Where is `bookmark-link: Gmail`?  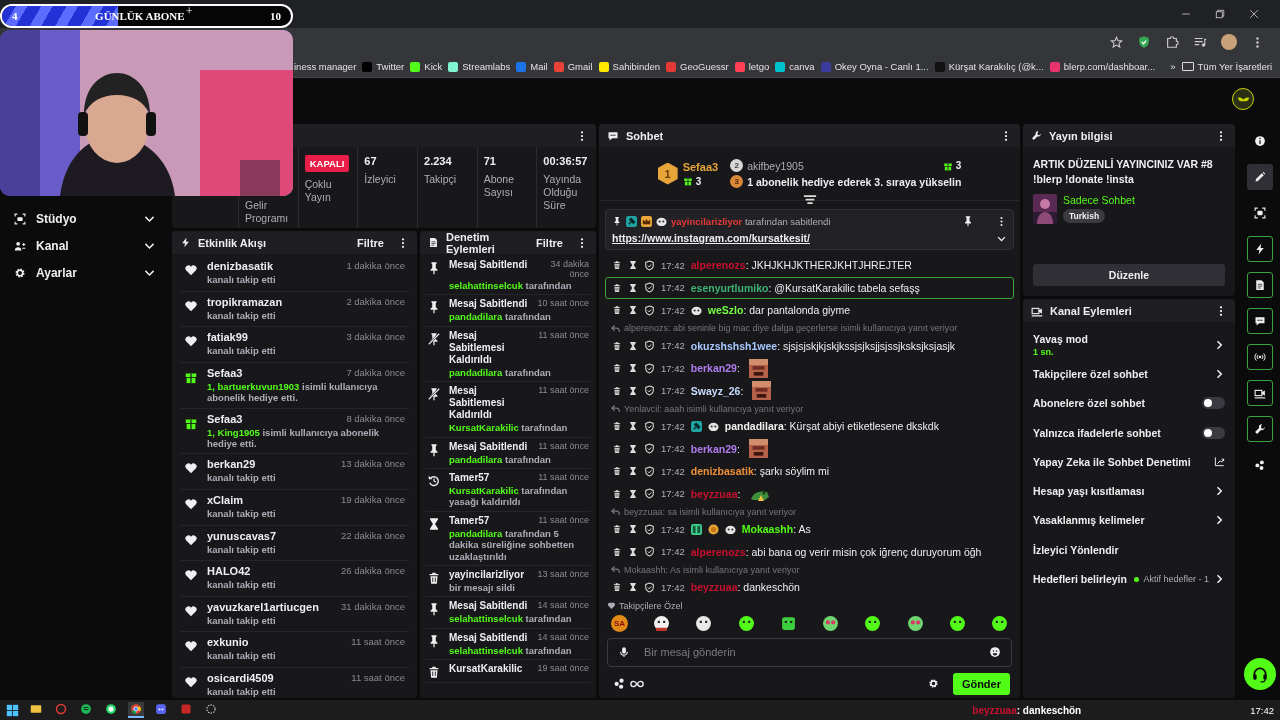 bookmark-link: Gmail is located at coordinates (580, 66).